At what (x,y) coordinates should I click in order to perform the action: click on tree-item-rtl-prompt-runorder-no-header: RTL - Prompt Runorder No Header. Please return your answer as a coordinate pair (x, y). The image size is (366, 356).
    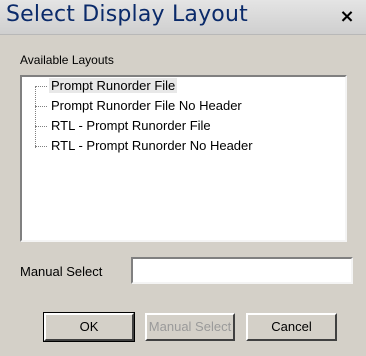
    Looking at the image, I should click on (145, 146).